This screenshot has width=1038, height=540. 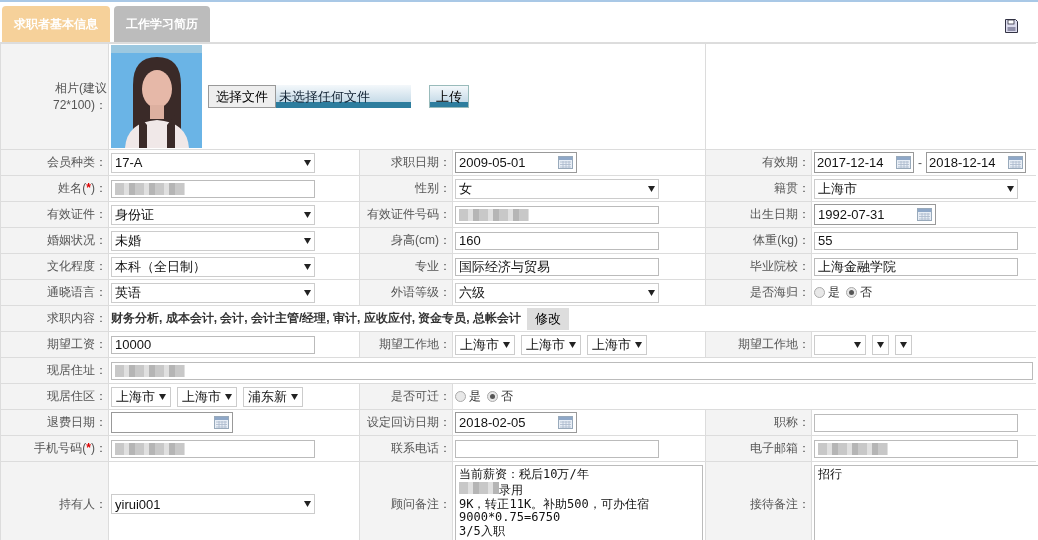 I want to click on text-field: 160, so click(x=557, y=240).